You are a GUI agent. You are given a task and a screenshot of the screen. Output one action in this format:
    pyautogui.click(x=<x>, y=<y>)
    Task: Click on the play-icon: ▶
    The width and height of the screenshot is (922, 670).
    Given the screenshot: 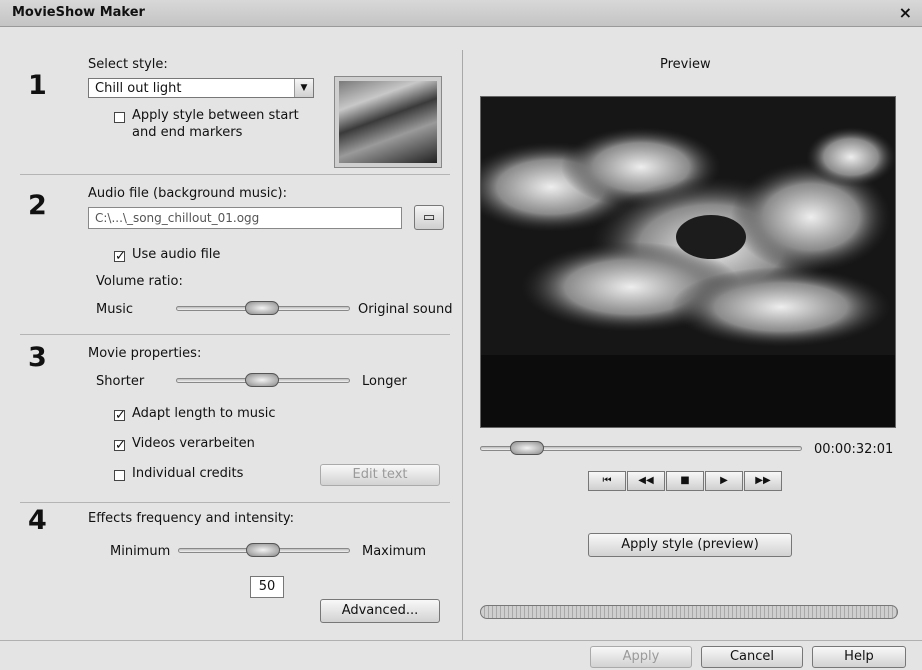 What is the action you would take?
    pyautogui.click(x=724, y=481)
    